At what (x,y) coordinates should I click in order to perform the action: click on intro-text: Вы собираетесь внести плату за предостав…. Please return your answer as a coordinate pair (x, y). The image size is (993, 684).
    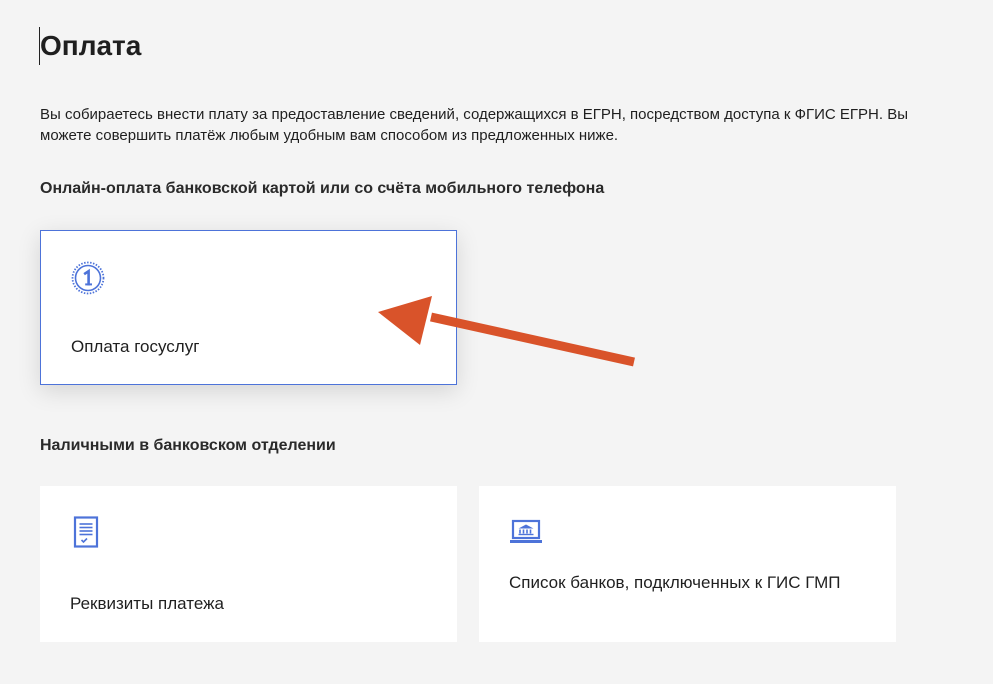
    Looking at the image, I should click on (474, 125).